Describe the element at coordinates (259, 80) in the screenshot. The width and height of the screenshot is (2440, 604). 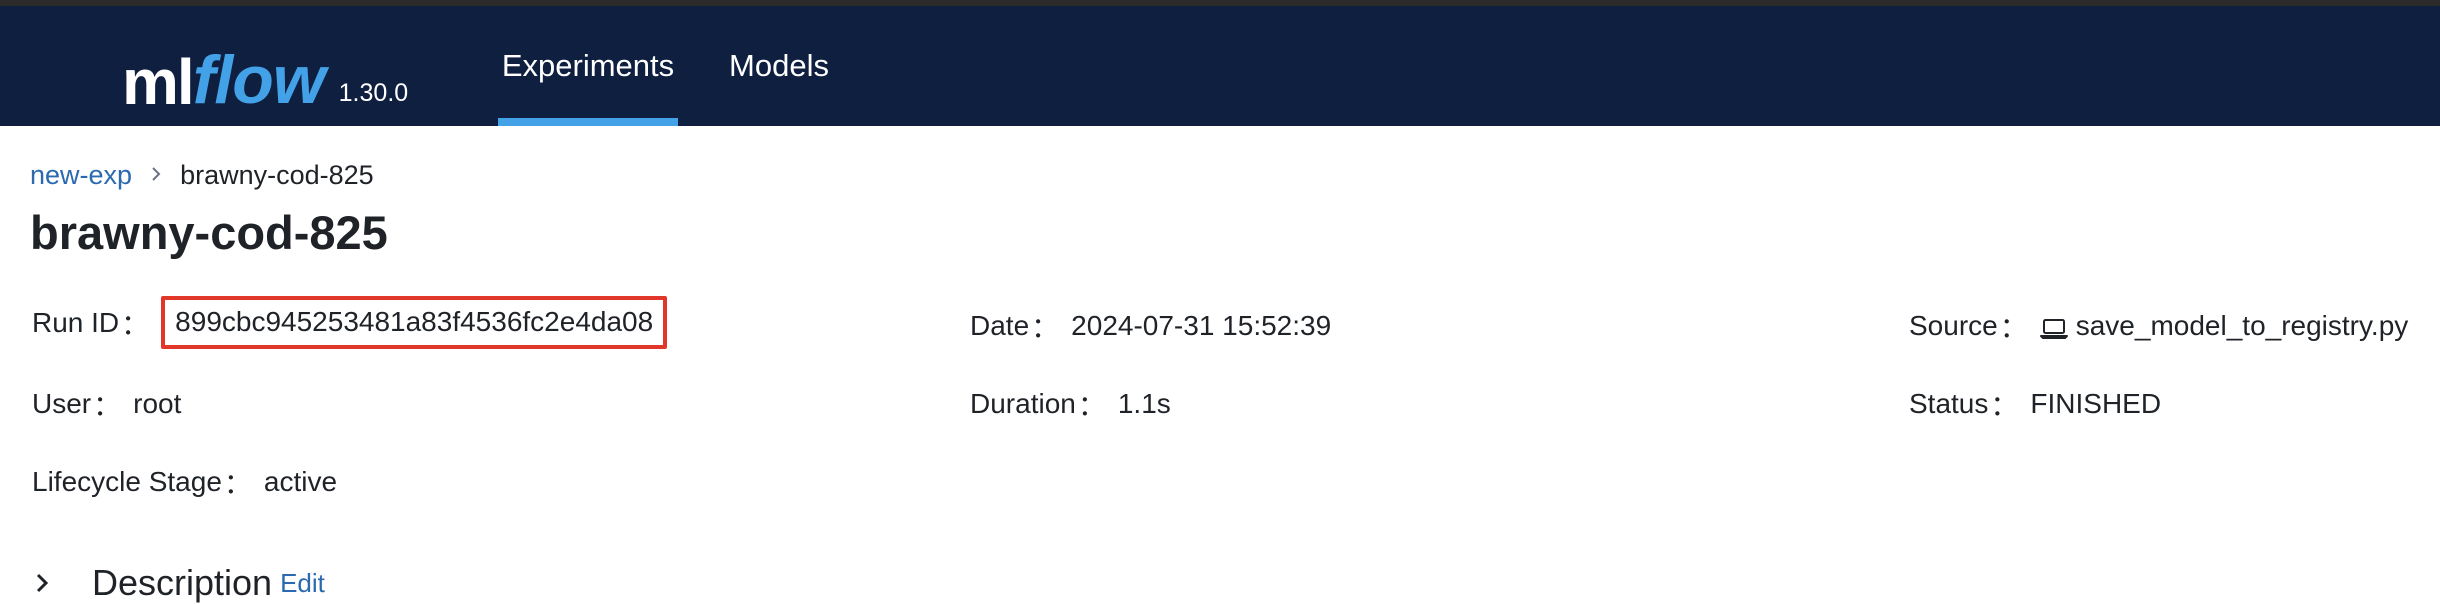
I see `logo-flow-text: flow` at that location.